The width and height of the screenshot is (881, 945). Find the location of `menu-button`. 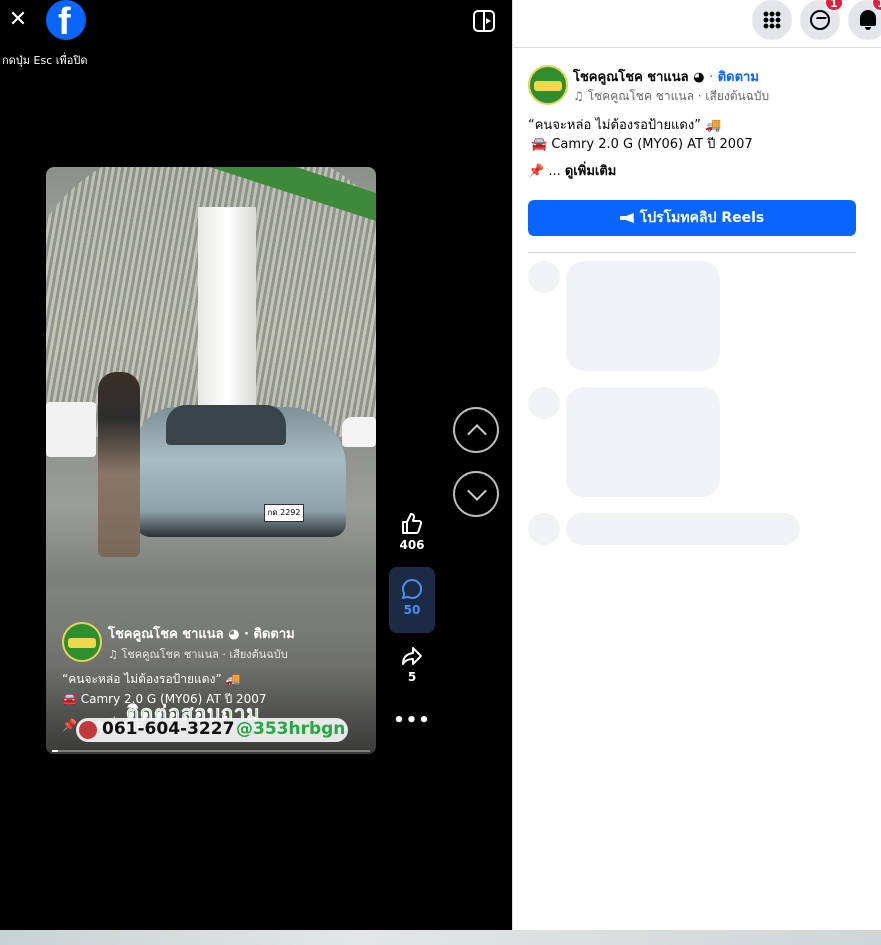

menu-button is located at coordinates (772, 20).